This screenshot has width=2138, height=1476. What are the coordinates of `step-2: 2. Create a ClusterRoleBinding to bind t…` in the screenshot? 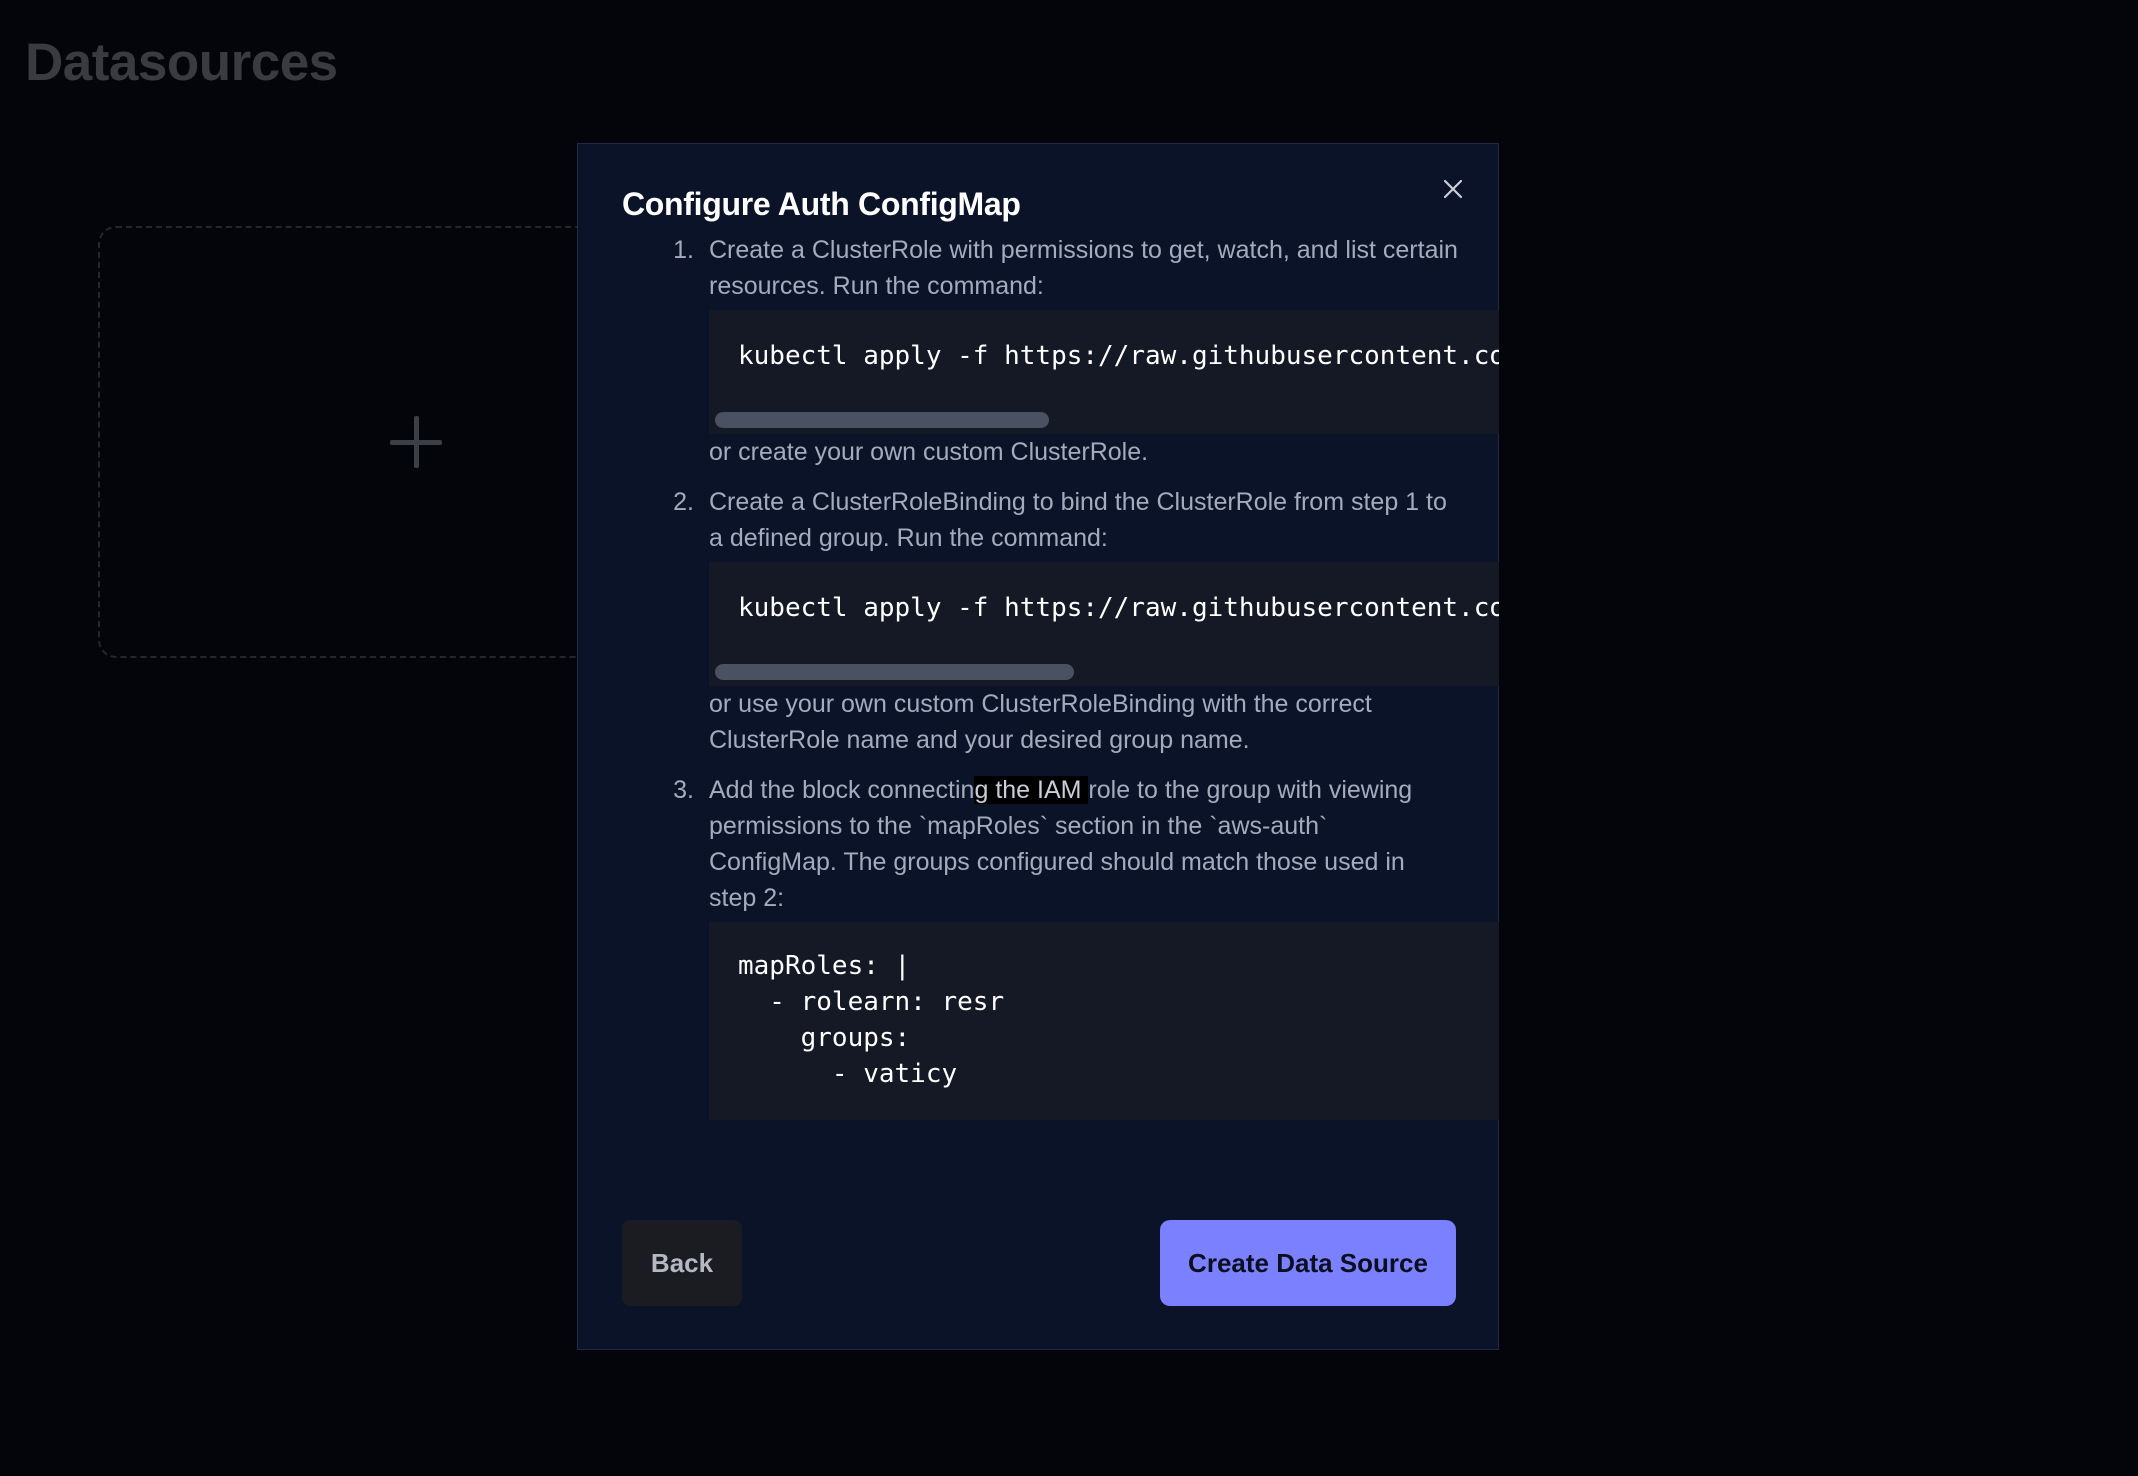 It's located at (1060, 621).